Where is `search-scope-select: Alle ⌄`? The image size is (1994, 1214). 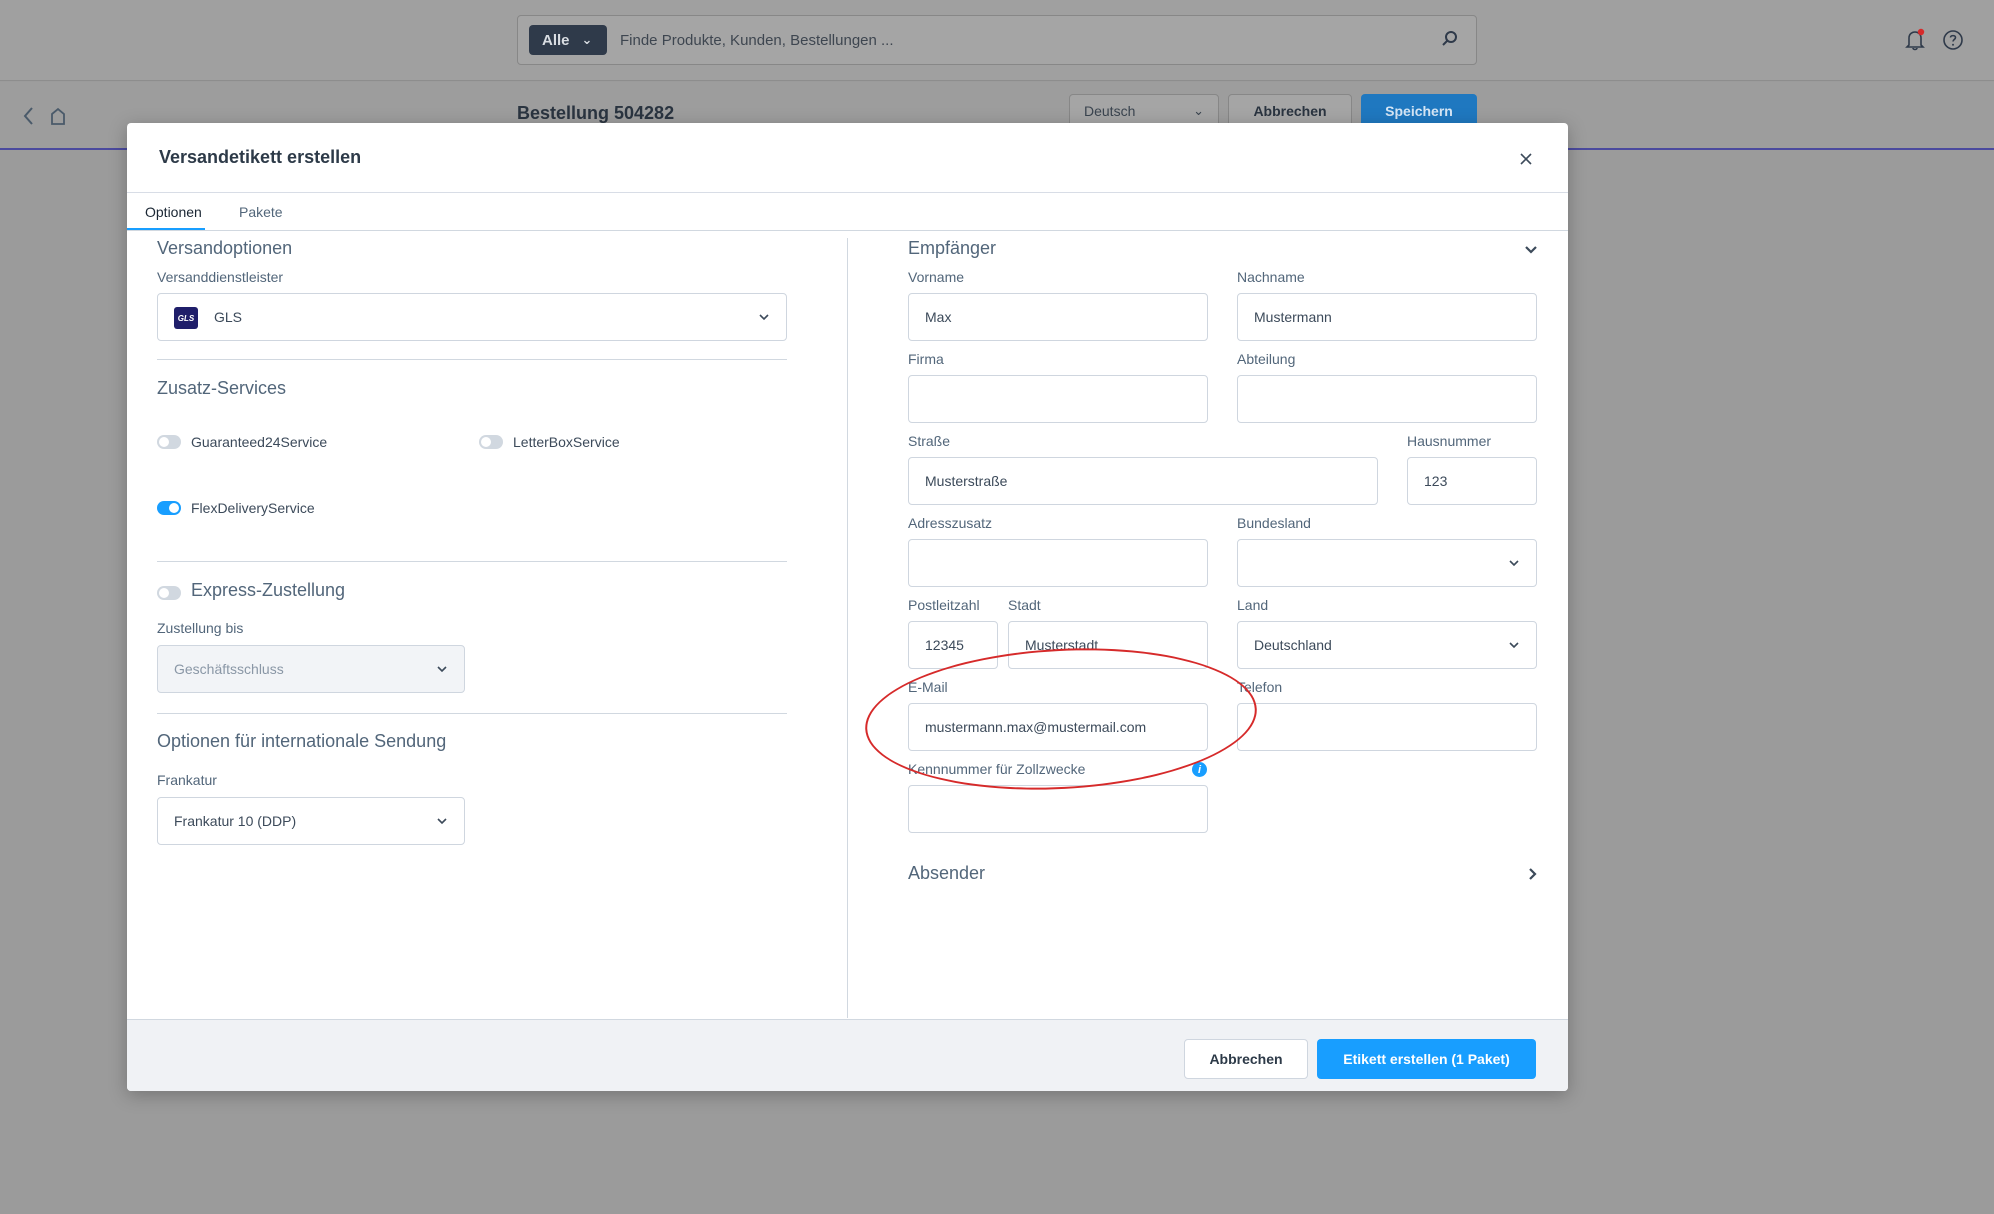
search-scope-select: Alle ⌄ is located at coordinates (568, 40).